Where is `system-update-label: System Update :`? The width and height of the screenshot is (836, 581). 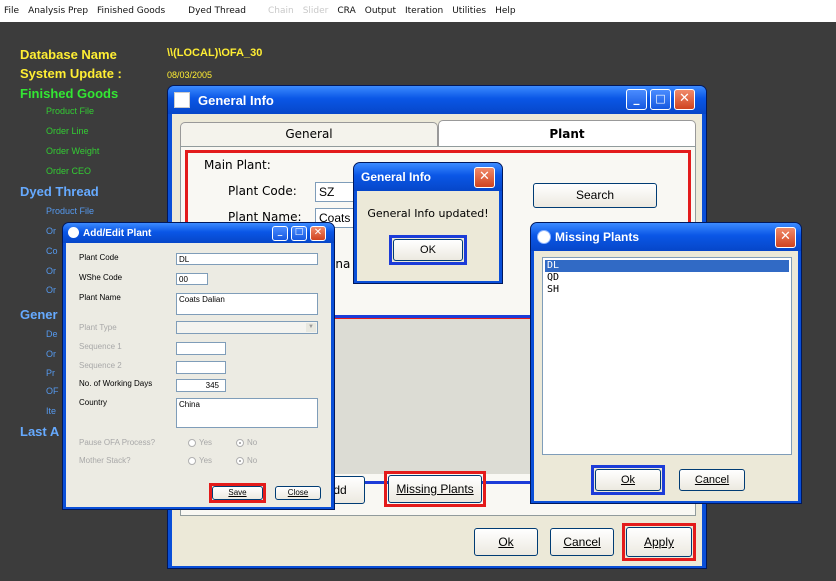
system-update-label: System Update : is located at coordinates (71, 73).